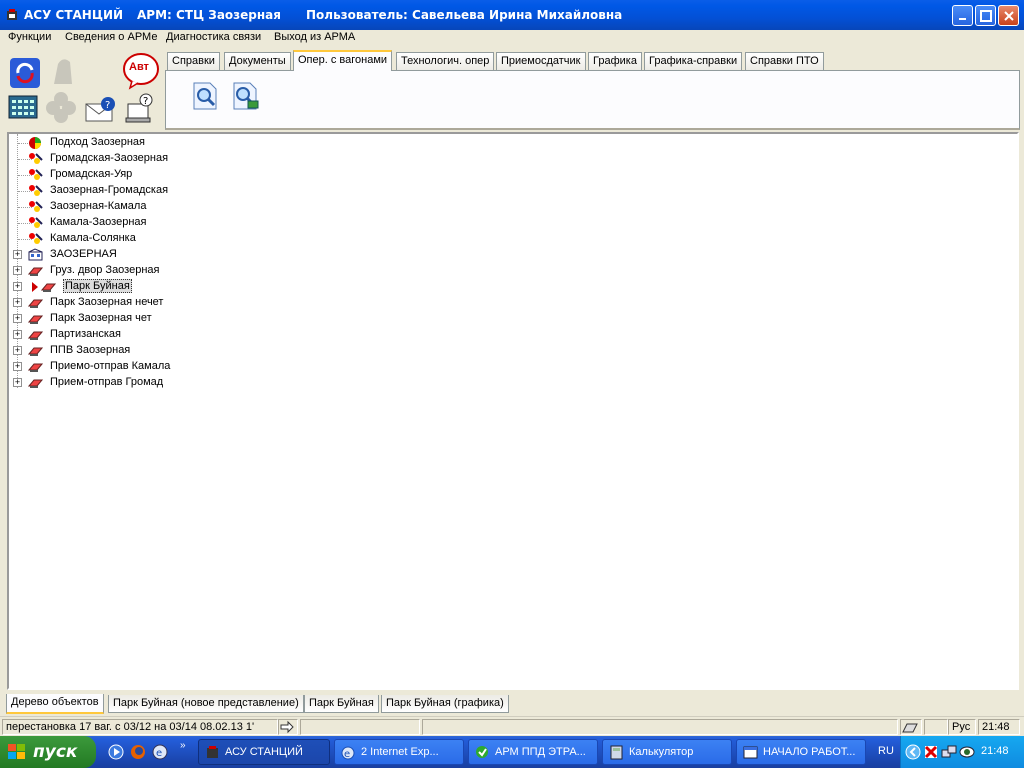 The width and height of the screenshot is (1024, 768). I want to click on menu-diagnostics: Диагностика связи, so click(213, 37).